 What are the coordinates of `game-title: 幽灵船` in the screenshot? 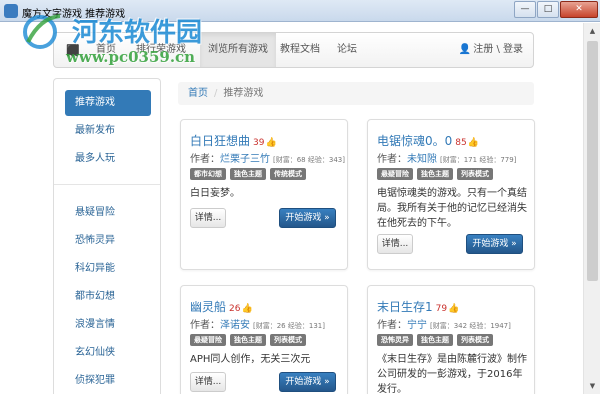 It's located at (208, 307).